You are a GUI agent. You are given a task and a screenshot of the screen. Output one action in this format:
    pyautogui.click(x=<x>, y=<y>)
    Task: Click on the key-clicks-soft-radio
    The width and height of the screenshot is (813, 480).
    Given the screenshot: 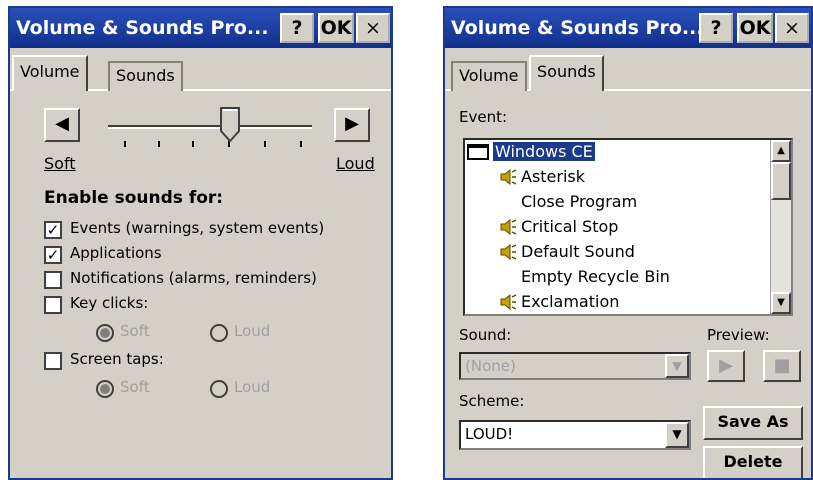 What is the action you would take?
    pyautogui.click(x=105, y=333)
    